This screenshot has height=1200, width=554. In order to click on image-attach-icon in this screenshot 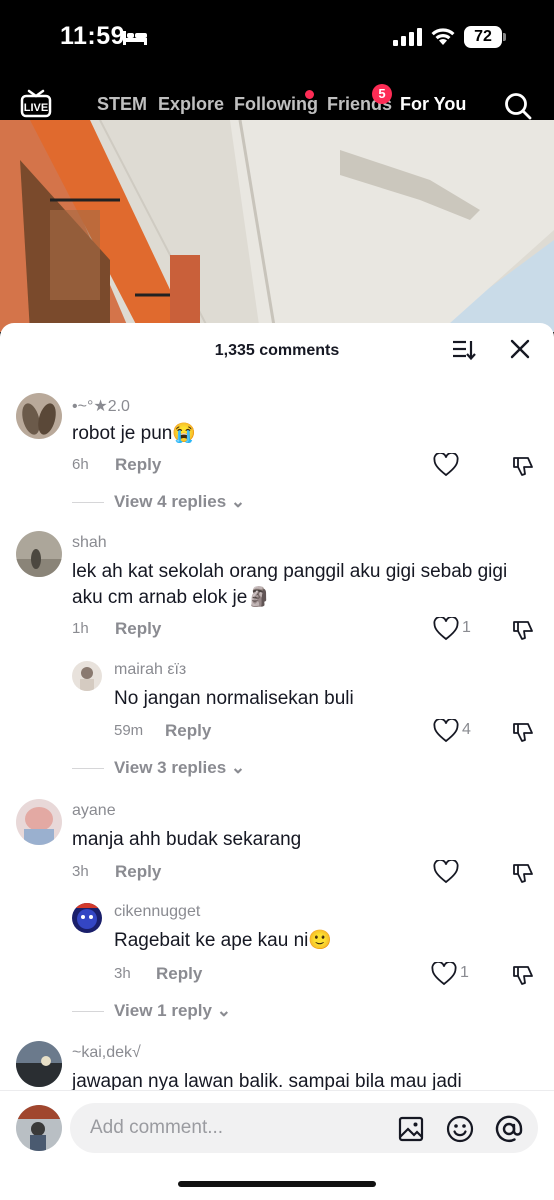, I will do `click(411, 1129)`.